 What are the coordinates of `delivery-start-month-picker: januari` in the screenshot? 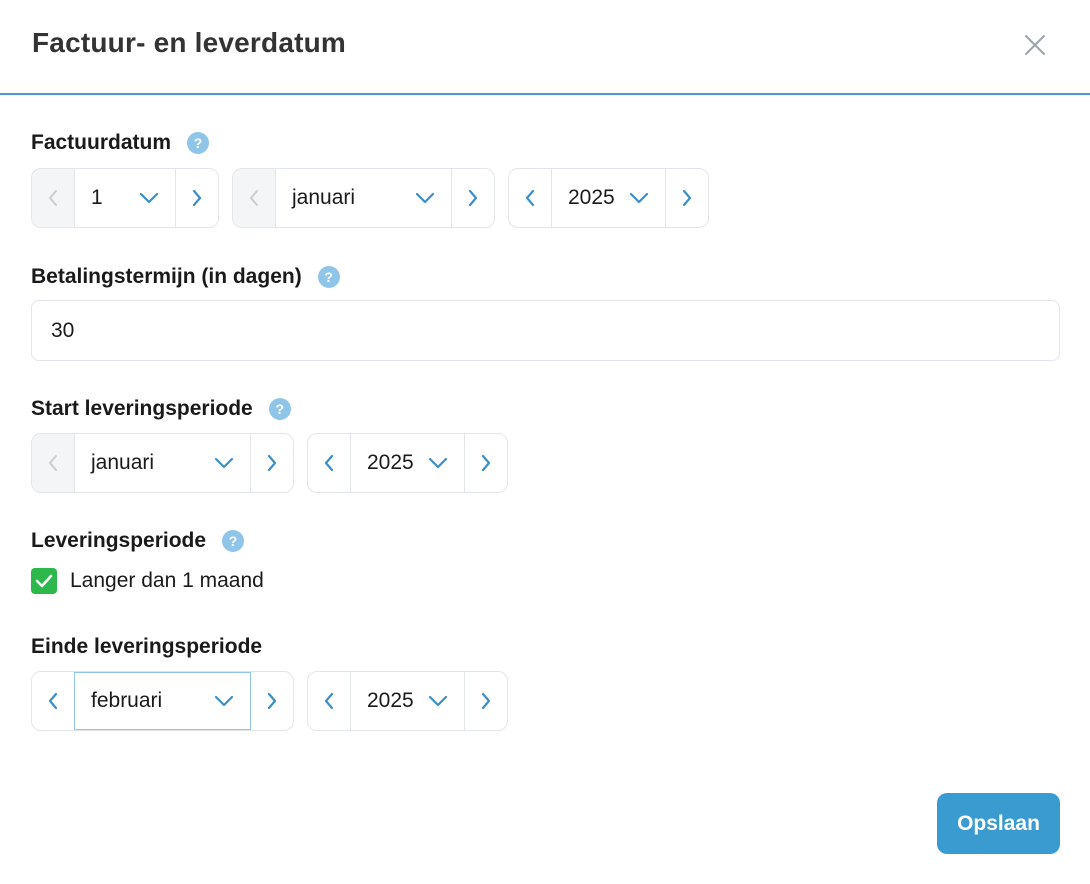 It's located at (162, 463).